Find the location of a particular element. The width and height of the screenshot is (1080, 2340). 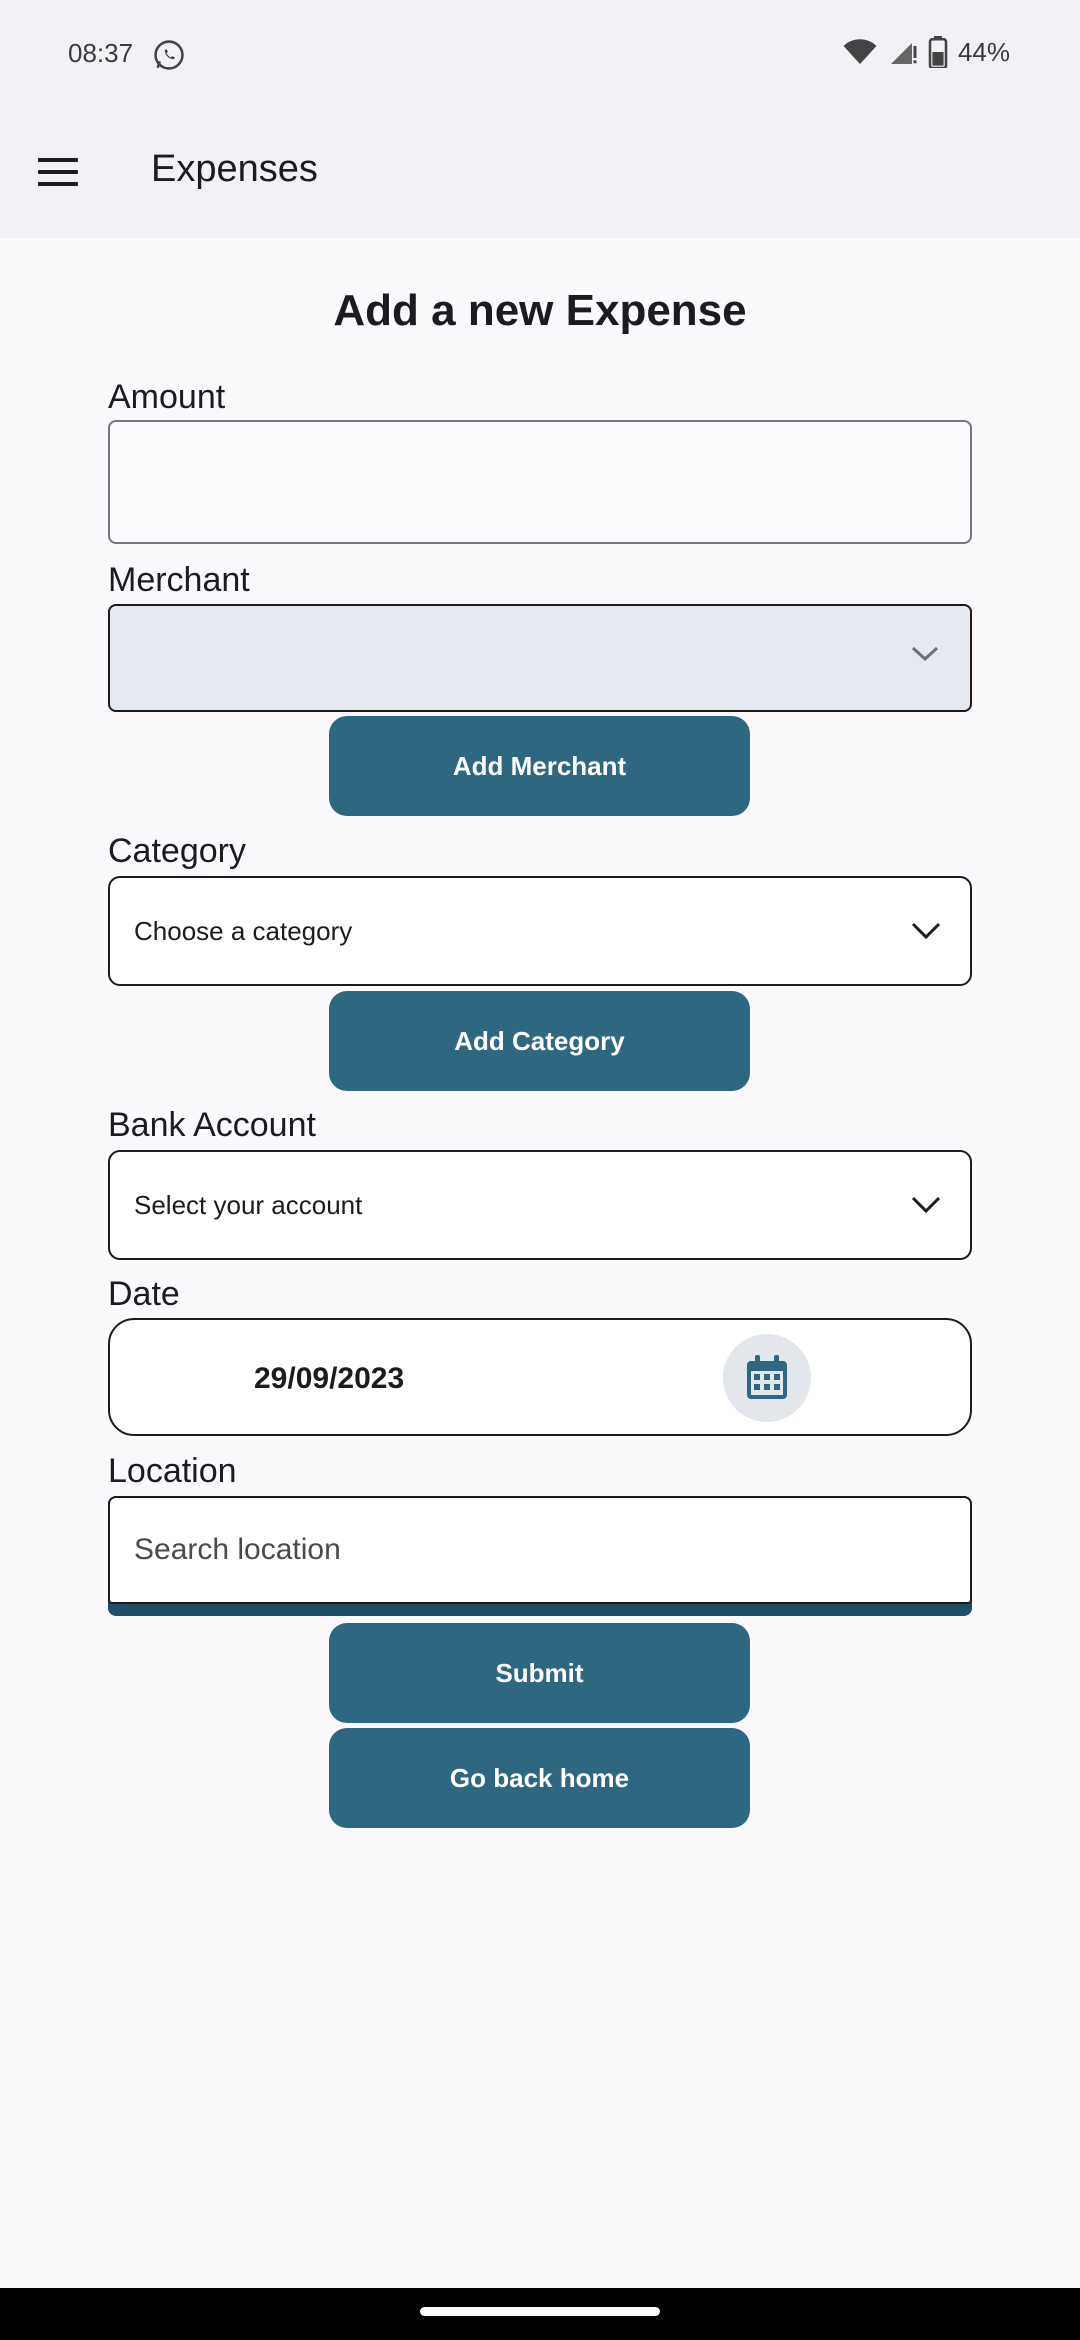

signal-icon is located at coordinates (903, 53).